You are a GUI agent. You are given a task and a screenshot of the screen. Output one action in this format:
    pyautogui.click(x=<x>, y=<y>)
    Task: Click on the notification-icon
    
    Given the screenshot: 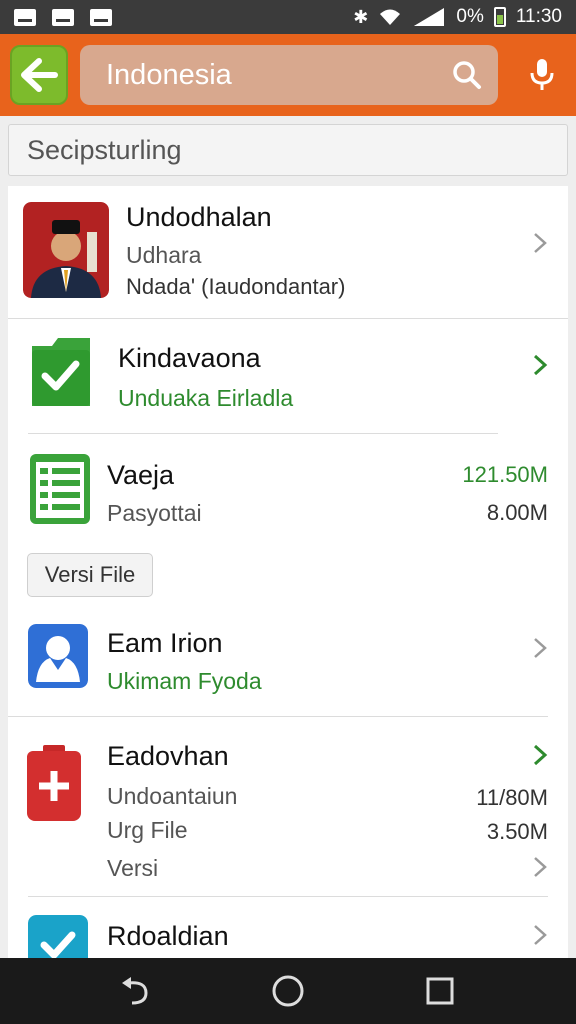 What is the action you would take?
    pyautogui.click(x=101, y=17)
    